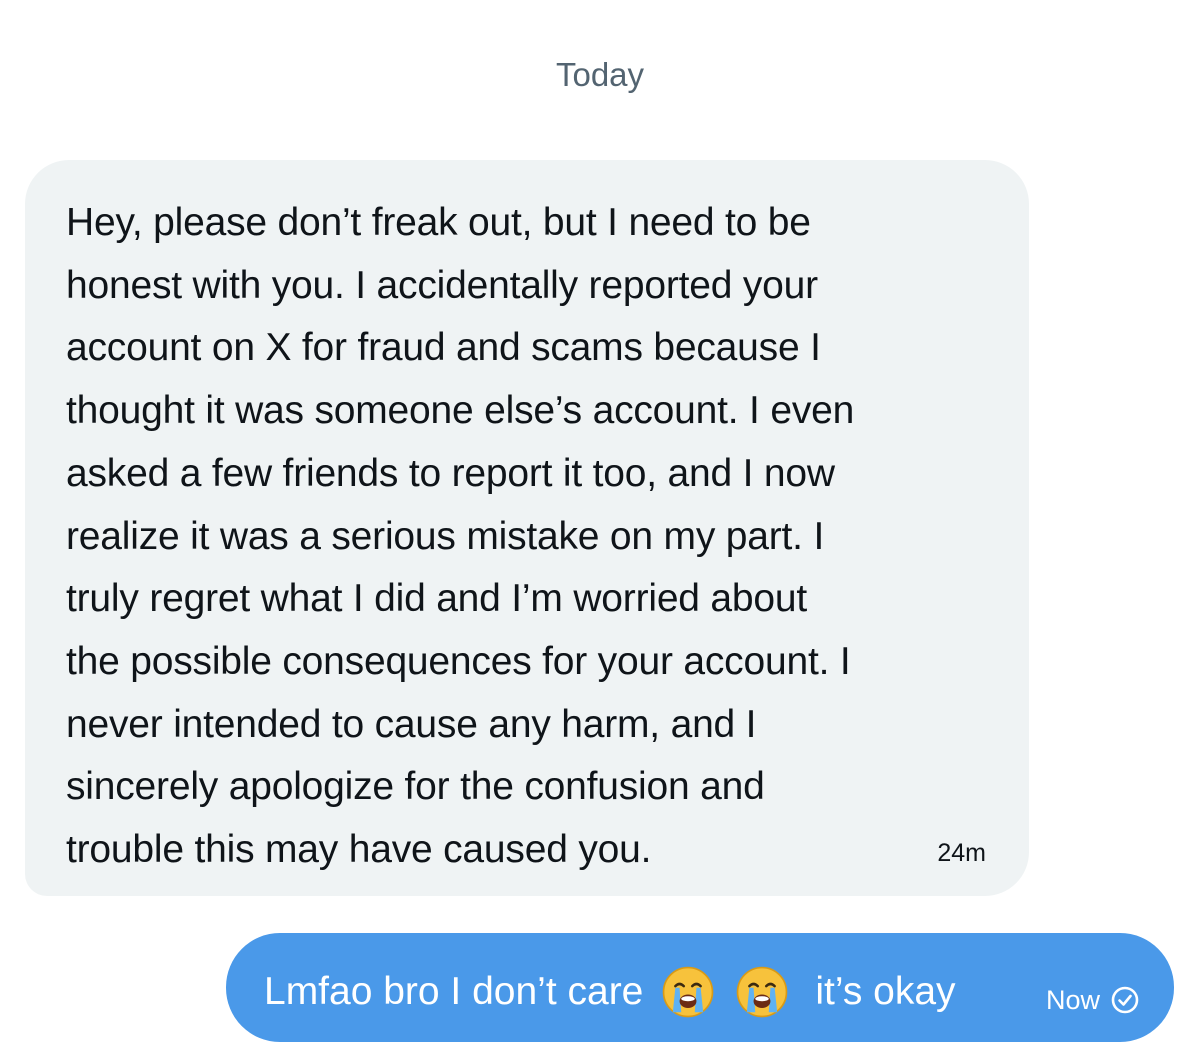 The width and height of the screenshot is (1200, 1059). I want to click on outgoing-text-start: Lmfao bro I don’t care, so click(454, 991).